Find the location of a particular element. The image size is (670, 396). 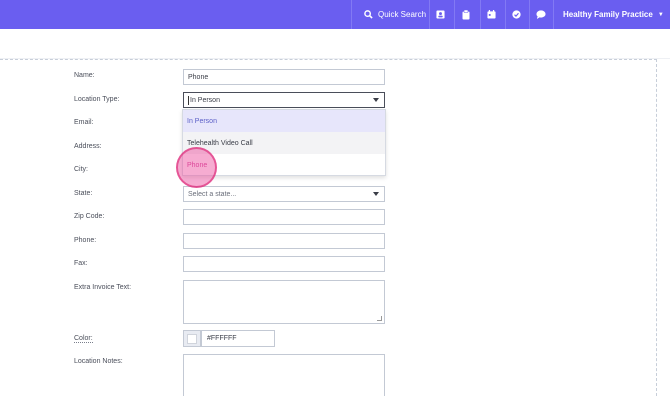

messages-button is located at coordinates (540, 14).